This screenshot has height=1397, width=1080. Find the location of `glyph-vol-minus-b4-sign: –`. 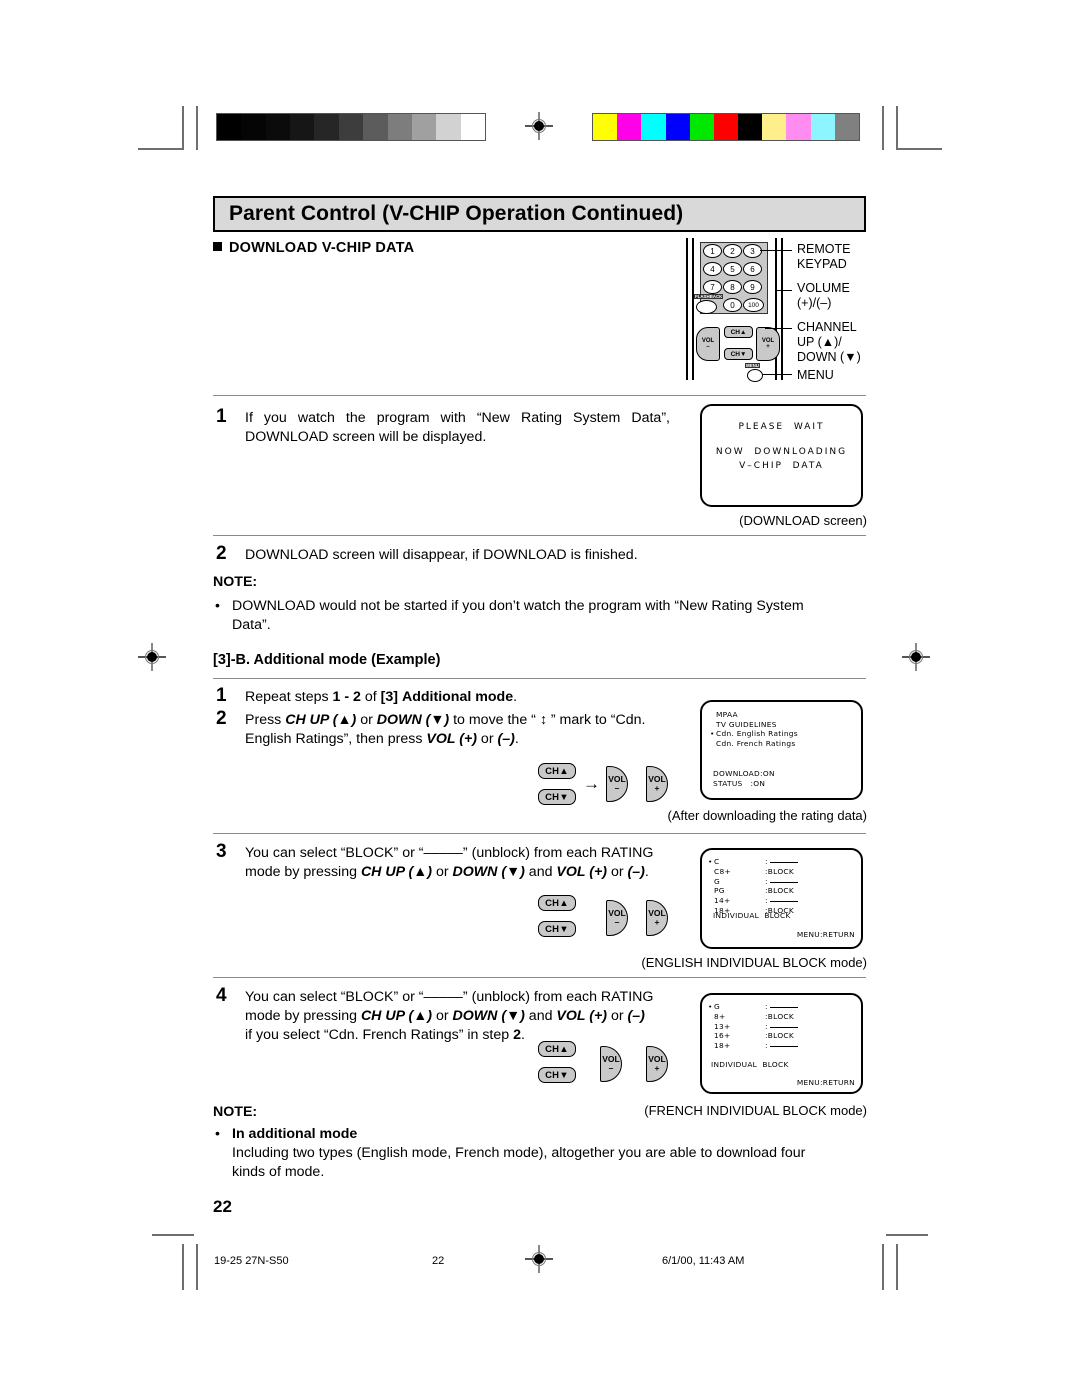

glyph-vol-minus-b4-sign: – is located at coordinates (611, 1068).